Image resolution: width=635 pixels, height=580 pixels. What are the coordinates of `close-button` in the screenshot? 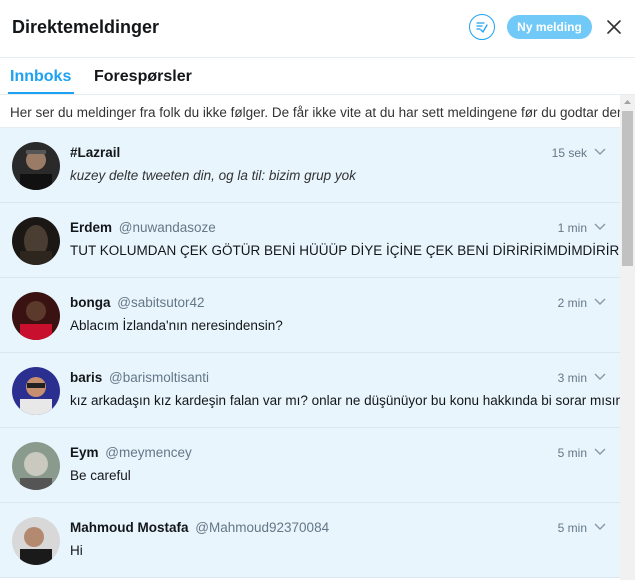 It's located at (614, 27).